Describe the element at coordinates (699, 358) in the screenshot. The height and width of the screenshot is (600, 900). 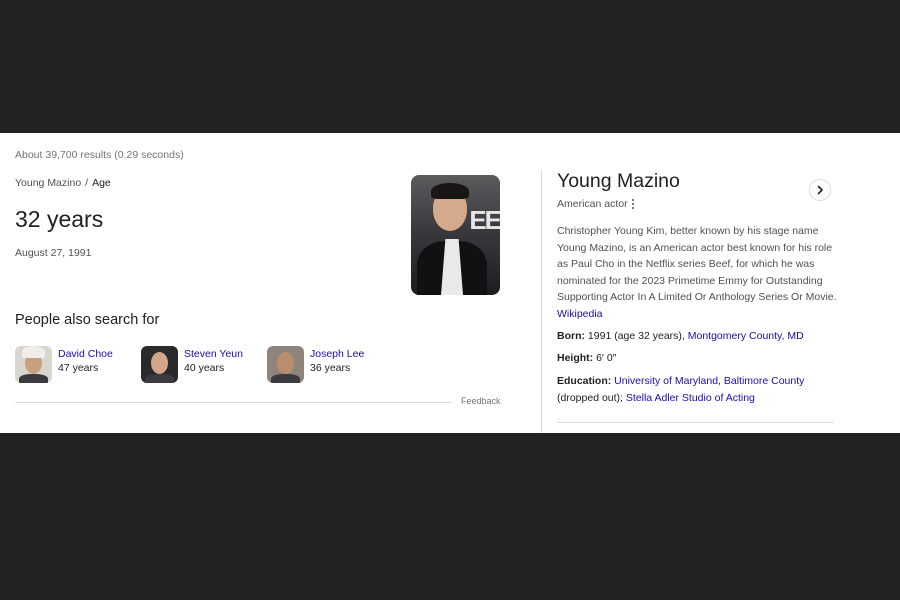
I see `fact-height: Height: 6′ 0″` at that location.